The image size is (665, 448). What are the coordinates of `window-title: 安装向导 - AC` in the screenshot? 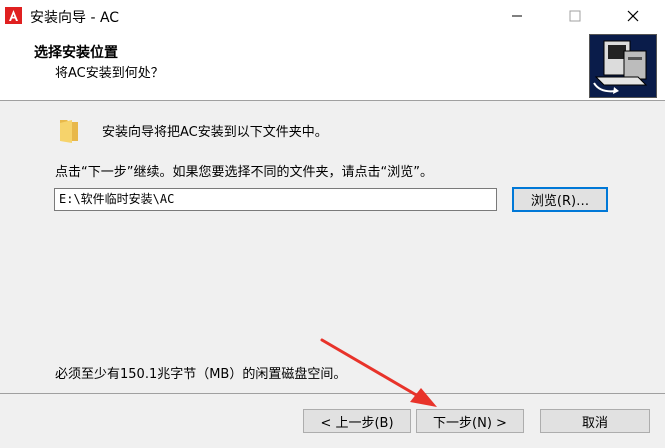 It's located at (75, 18).